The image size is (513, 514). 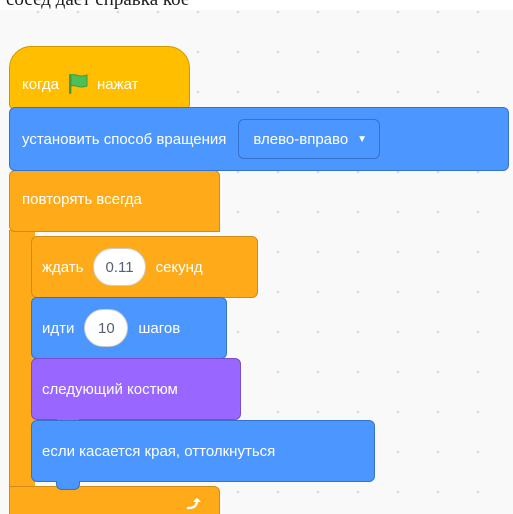 I want to click on if-on-edge-bounce-block: если касается края, оттолкнуться, so click(x=203, y=455).